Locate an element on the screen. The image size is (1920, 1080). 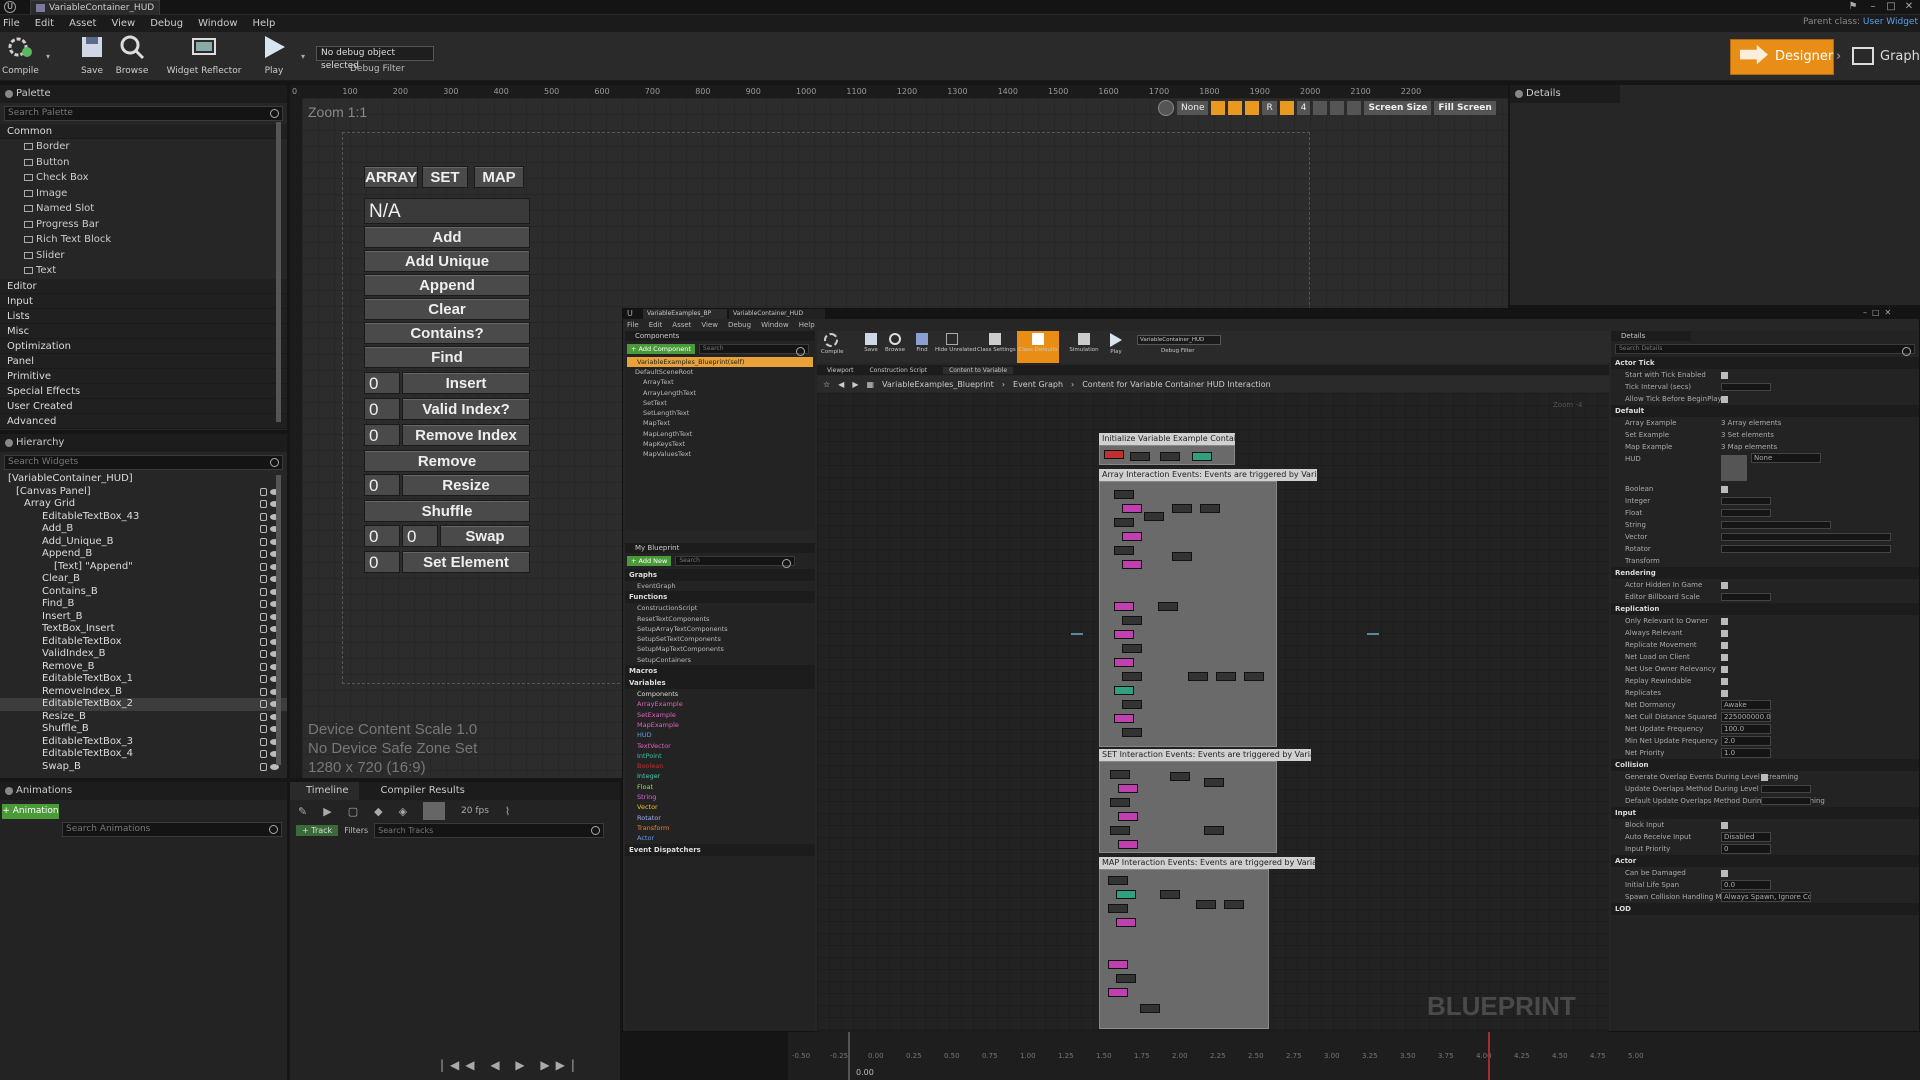
palette-search-input: Search Palette is located at coordinates (143, 113).